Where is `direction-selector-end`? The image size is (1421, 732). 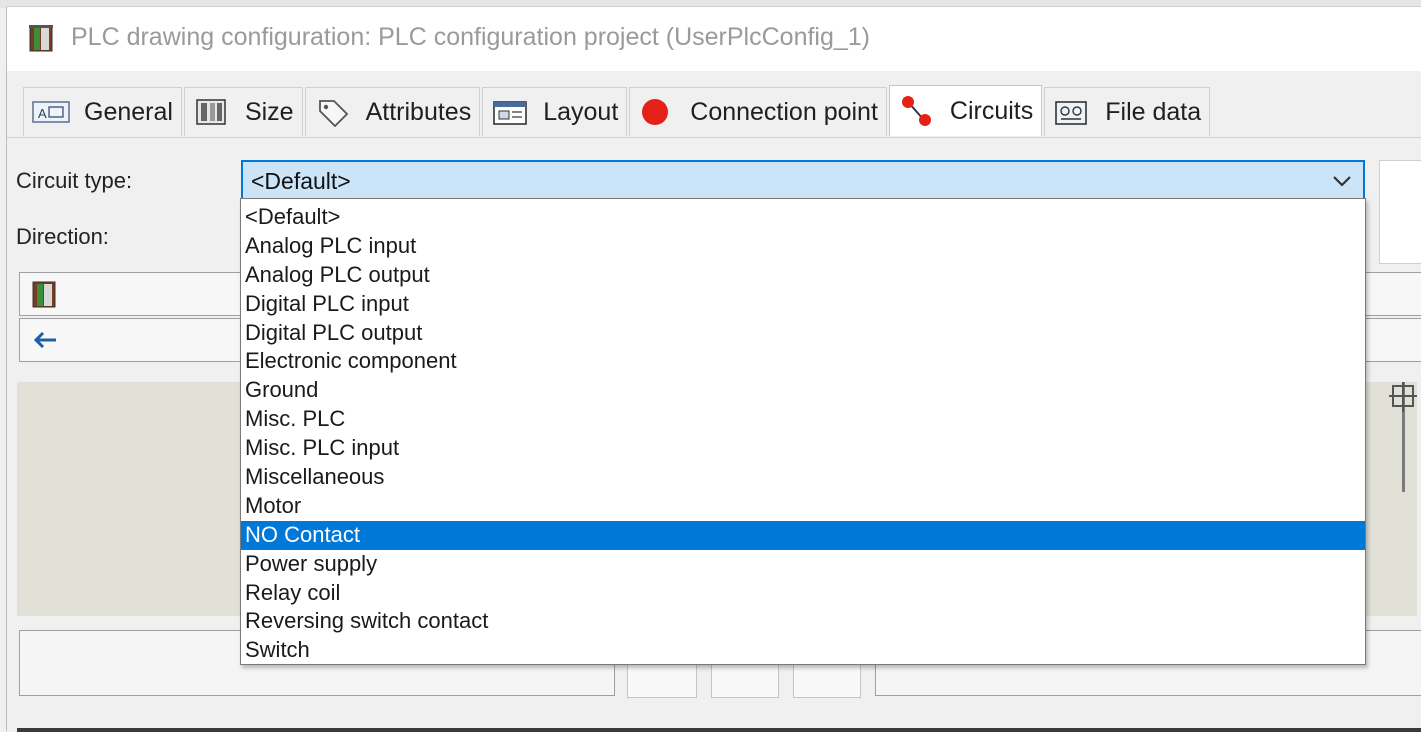
direction-selector-end is located at coordinates (1393, 340).